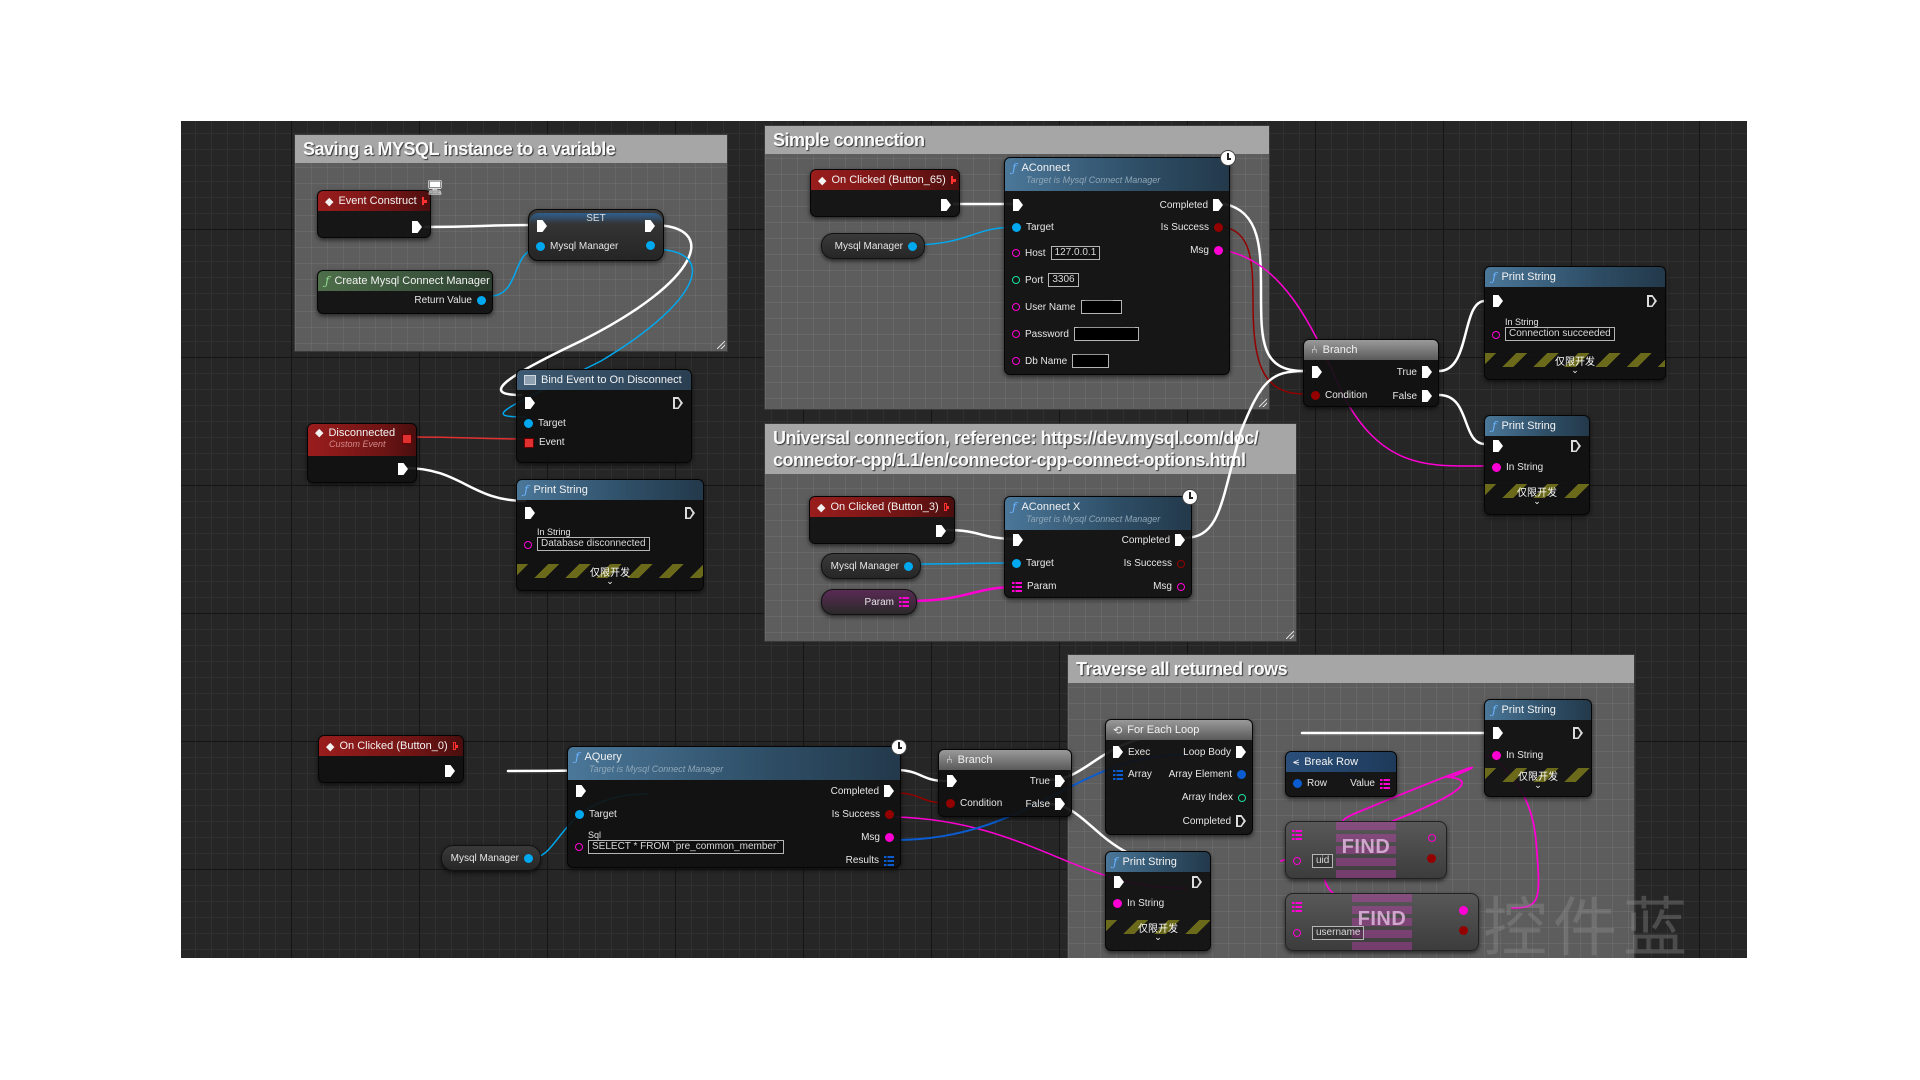  I want to click on int-input-pin, so click(1016, 280).